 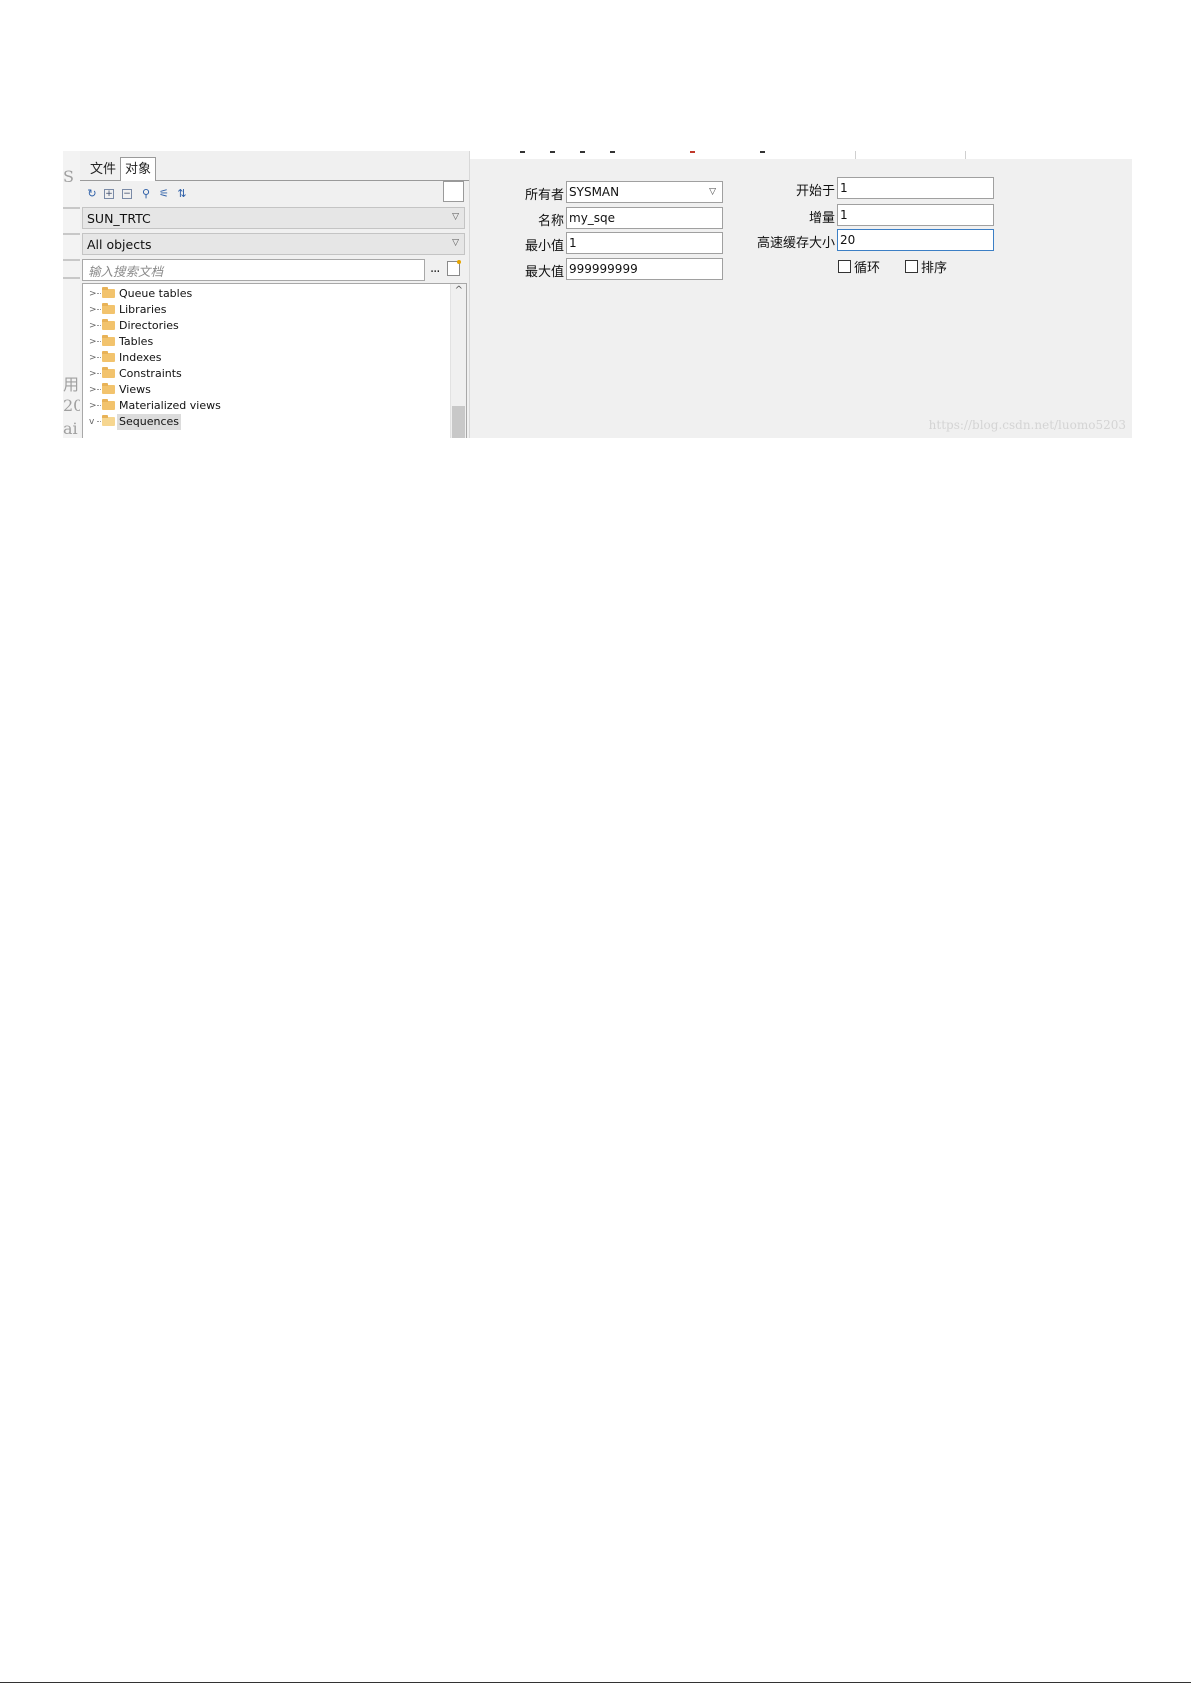 I want to click on increment-label: 增量, so click(x=821, y=218).